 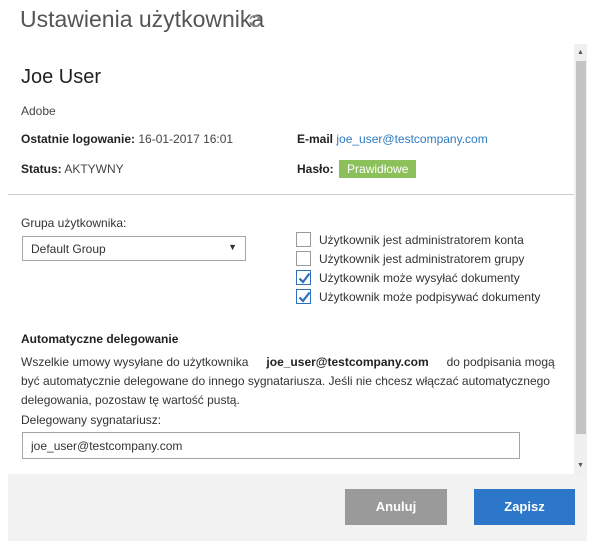 I want to click on last-login-row: Ostatnie logowanie: 16-01-2017 16:01, so click(x=127, y=139).